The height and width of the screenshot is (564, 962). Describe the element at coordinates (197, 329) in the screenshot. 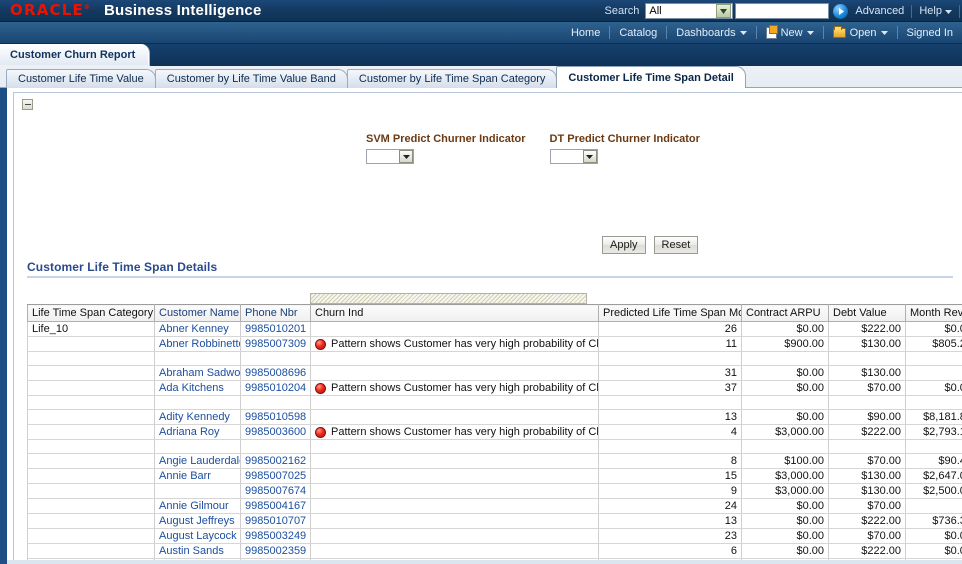

I see `cell-customer-name: Abner Kenney` at that location.